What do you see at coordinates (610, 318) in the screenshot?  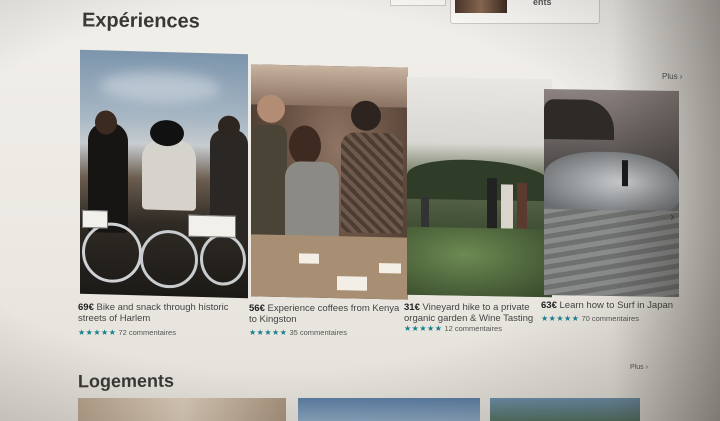 I see `review-count-4: 70 commentaires` at bounding box center [610, 318].